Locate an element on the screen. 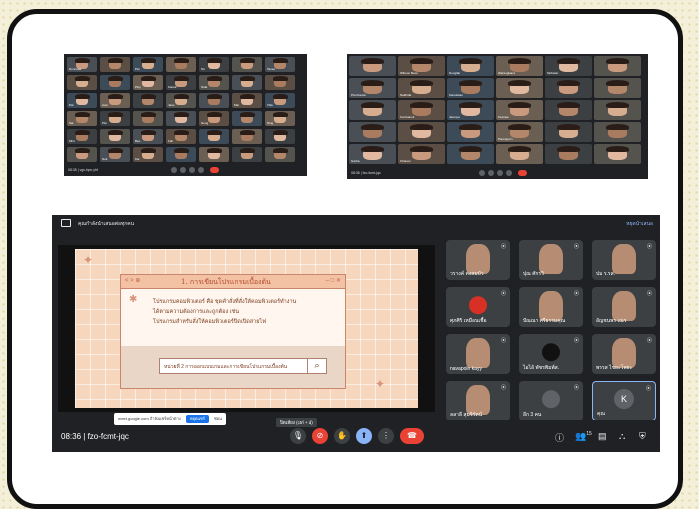 This screenshot has width=699, height=509. host-controls-icon: ⛨ is located at coordinates (642, 436).